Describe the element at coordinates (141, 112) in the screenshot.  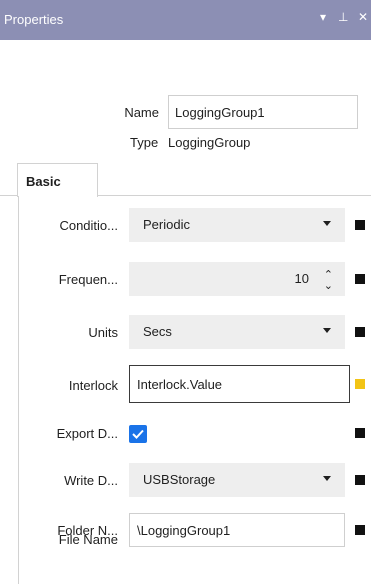
I see `name-label: Name` at that location.